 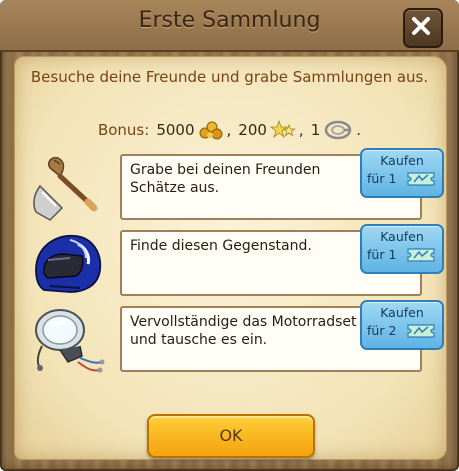 I want to click on buy-prefix-1: für, so click(x=376, y=178).